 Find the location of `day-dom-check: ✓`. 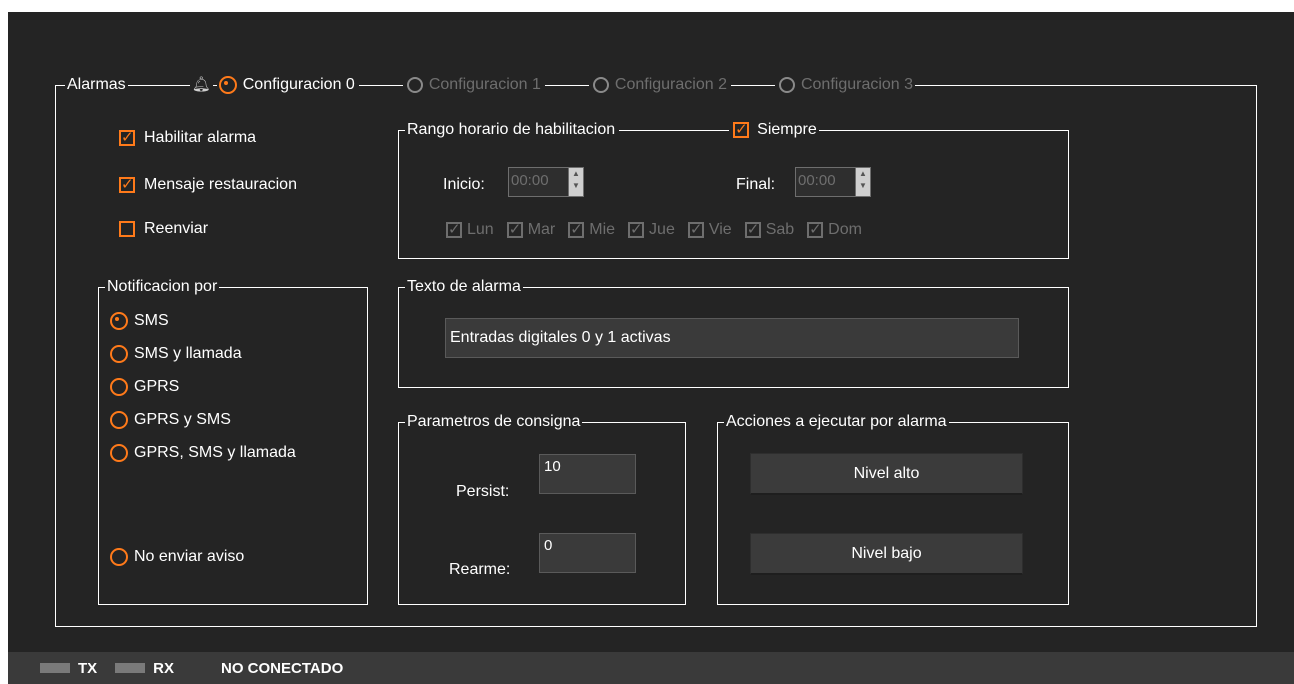

day-dom-check: ✓ is located at coordinates (815, 230).